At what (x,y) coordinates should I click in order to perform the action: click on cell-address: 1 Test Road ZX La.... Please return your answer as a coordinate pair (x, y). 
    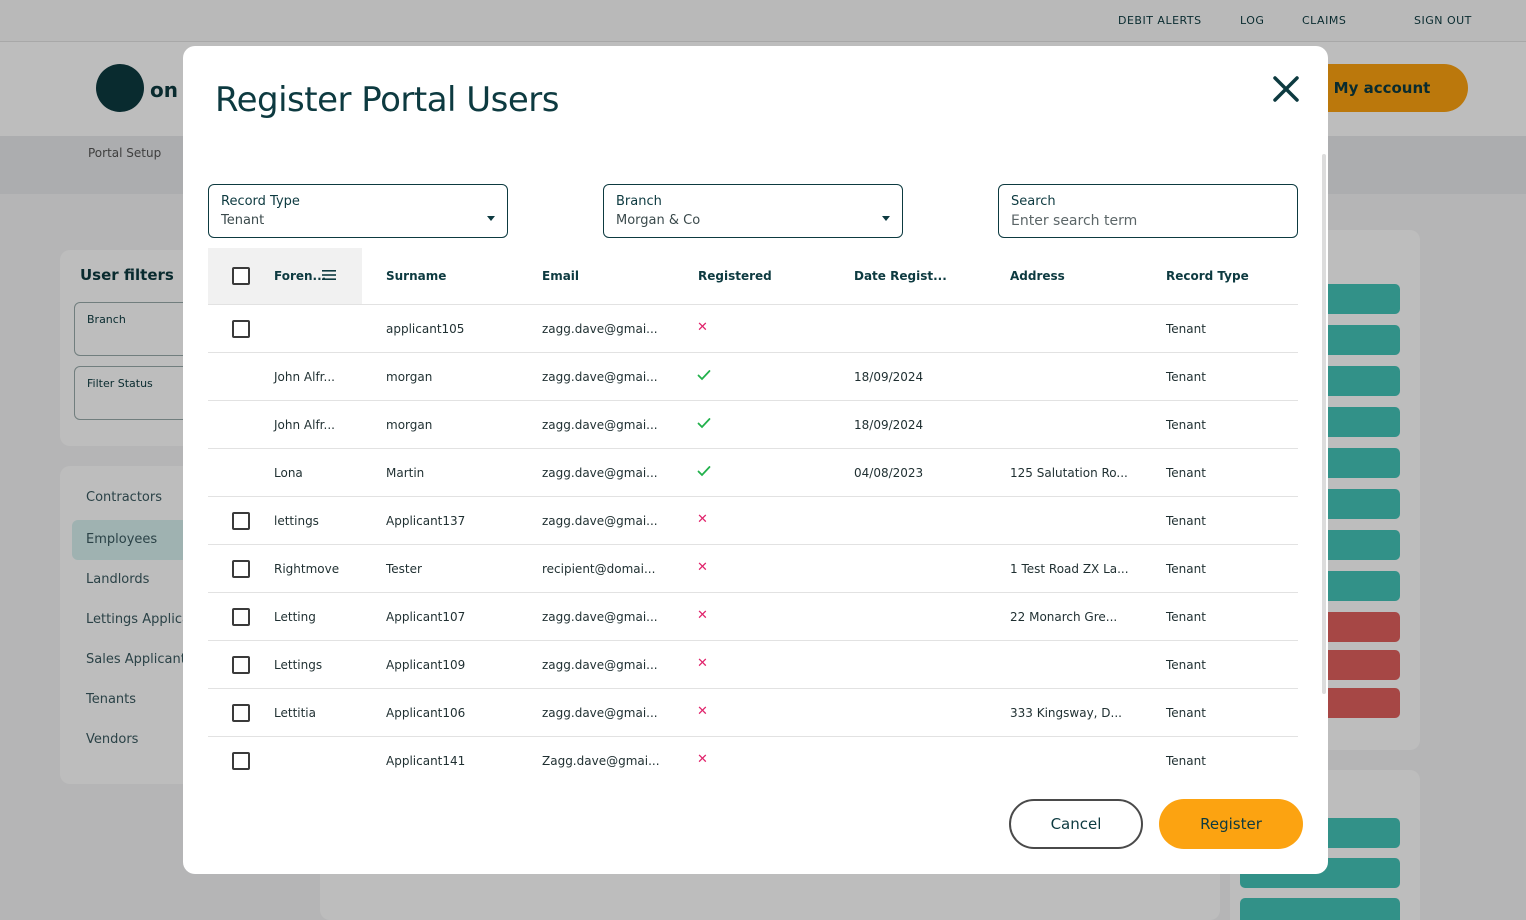
    Looking at the image, I should click on (1069, 569).